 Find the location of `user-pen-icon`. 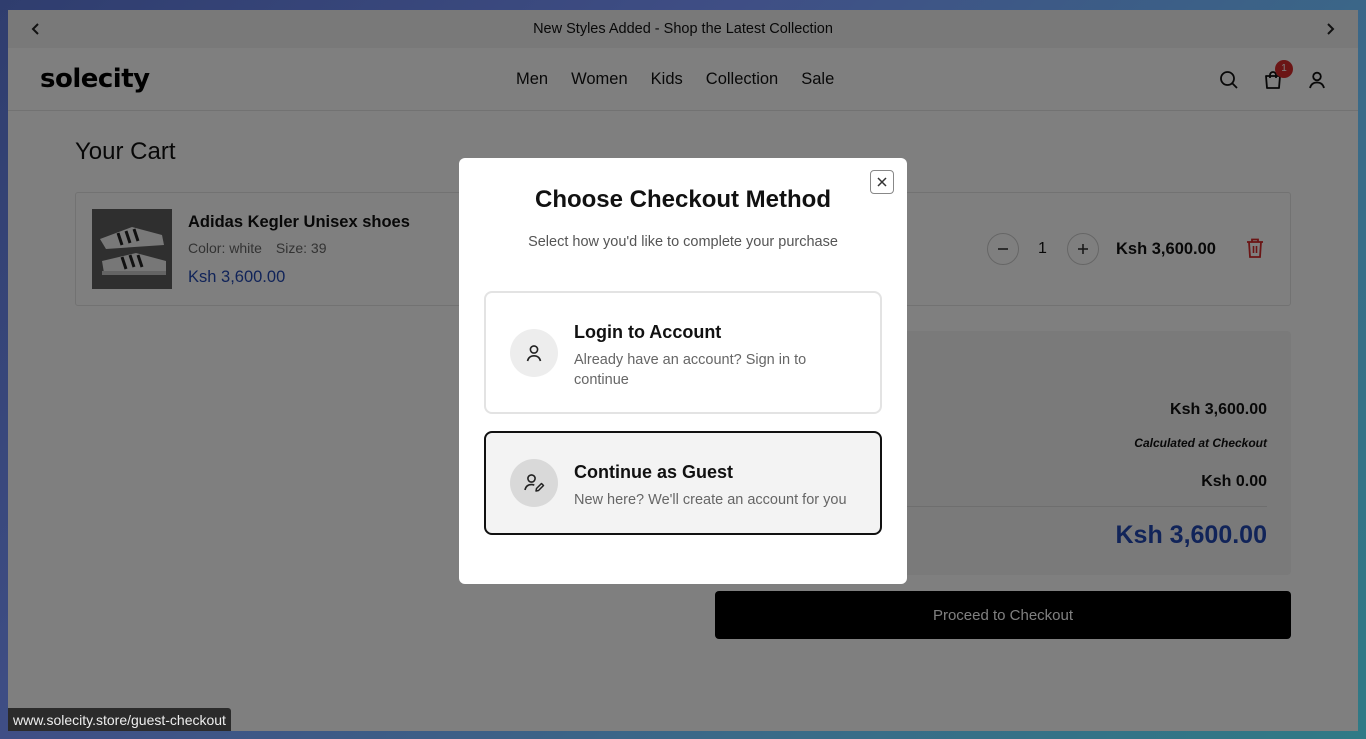

user-pen-icon is located at coordinates (534, 483).